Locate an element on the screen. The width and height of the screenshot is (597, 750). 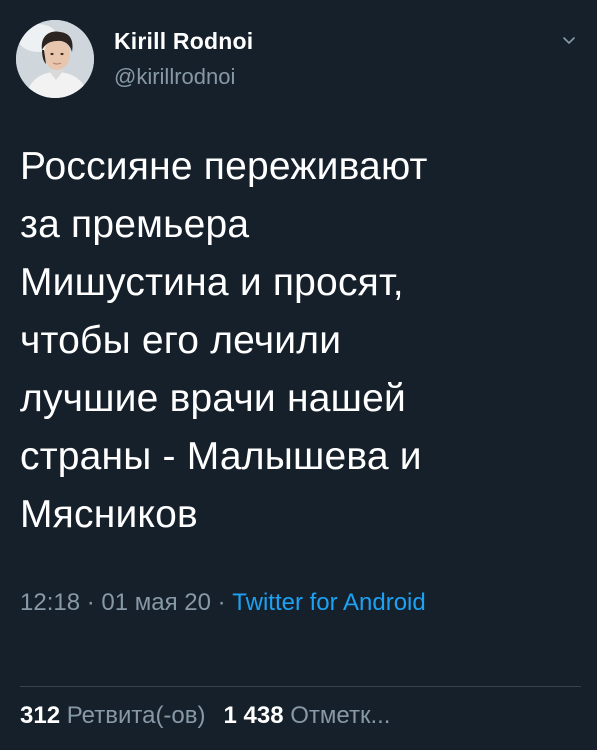
user-avatar-photo-icon is located at coordinates (55, 59).